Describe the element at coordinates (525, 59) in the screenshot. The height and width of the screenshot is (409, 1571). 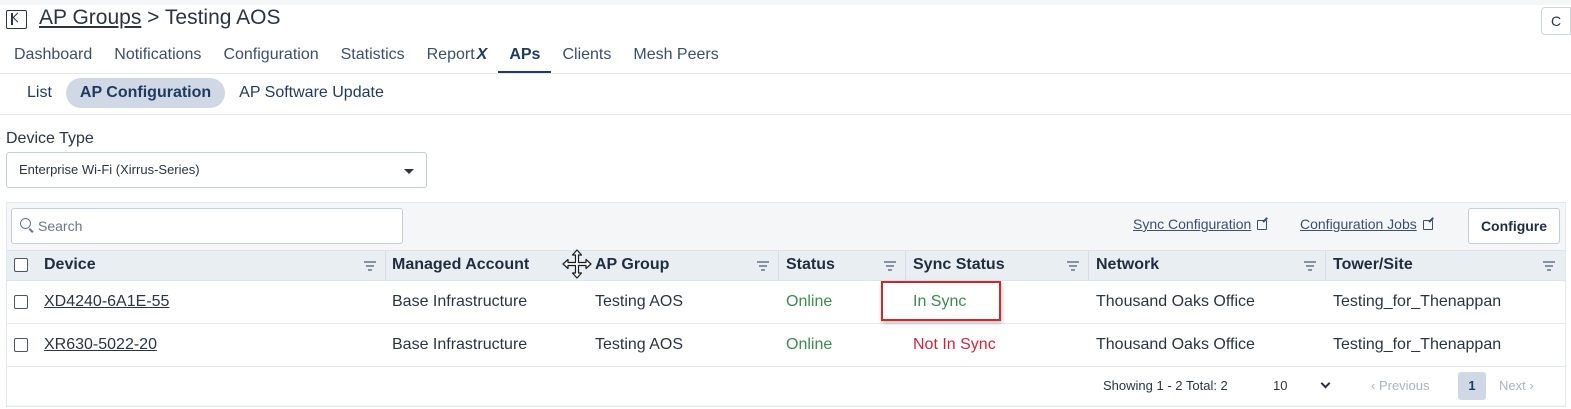
I see `tab-aps: APs` at that location.